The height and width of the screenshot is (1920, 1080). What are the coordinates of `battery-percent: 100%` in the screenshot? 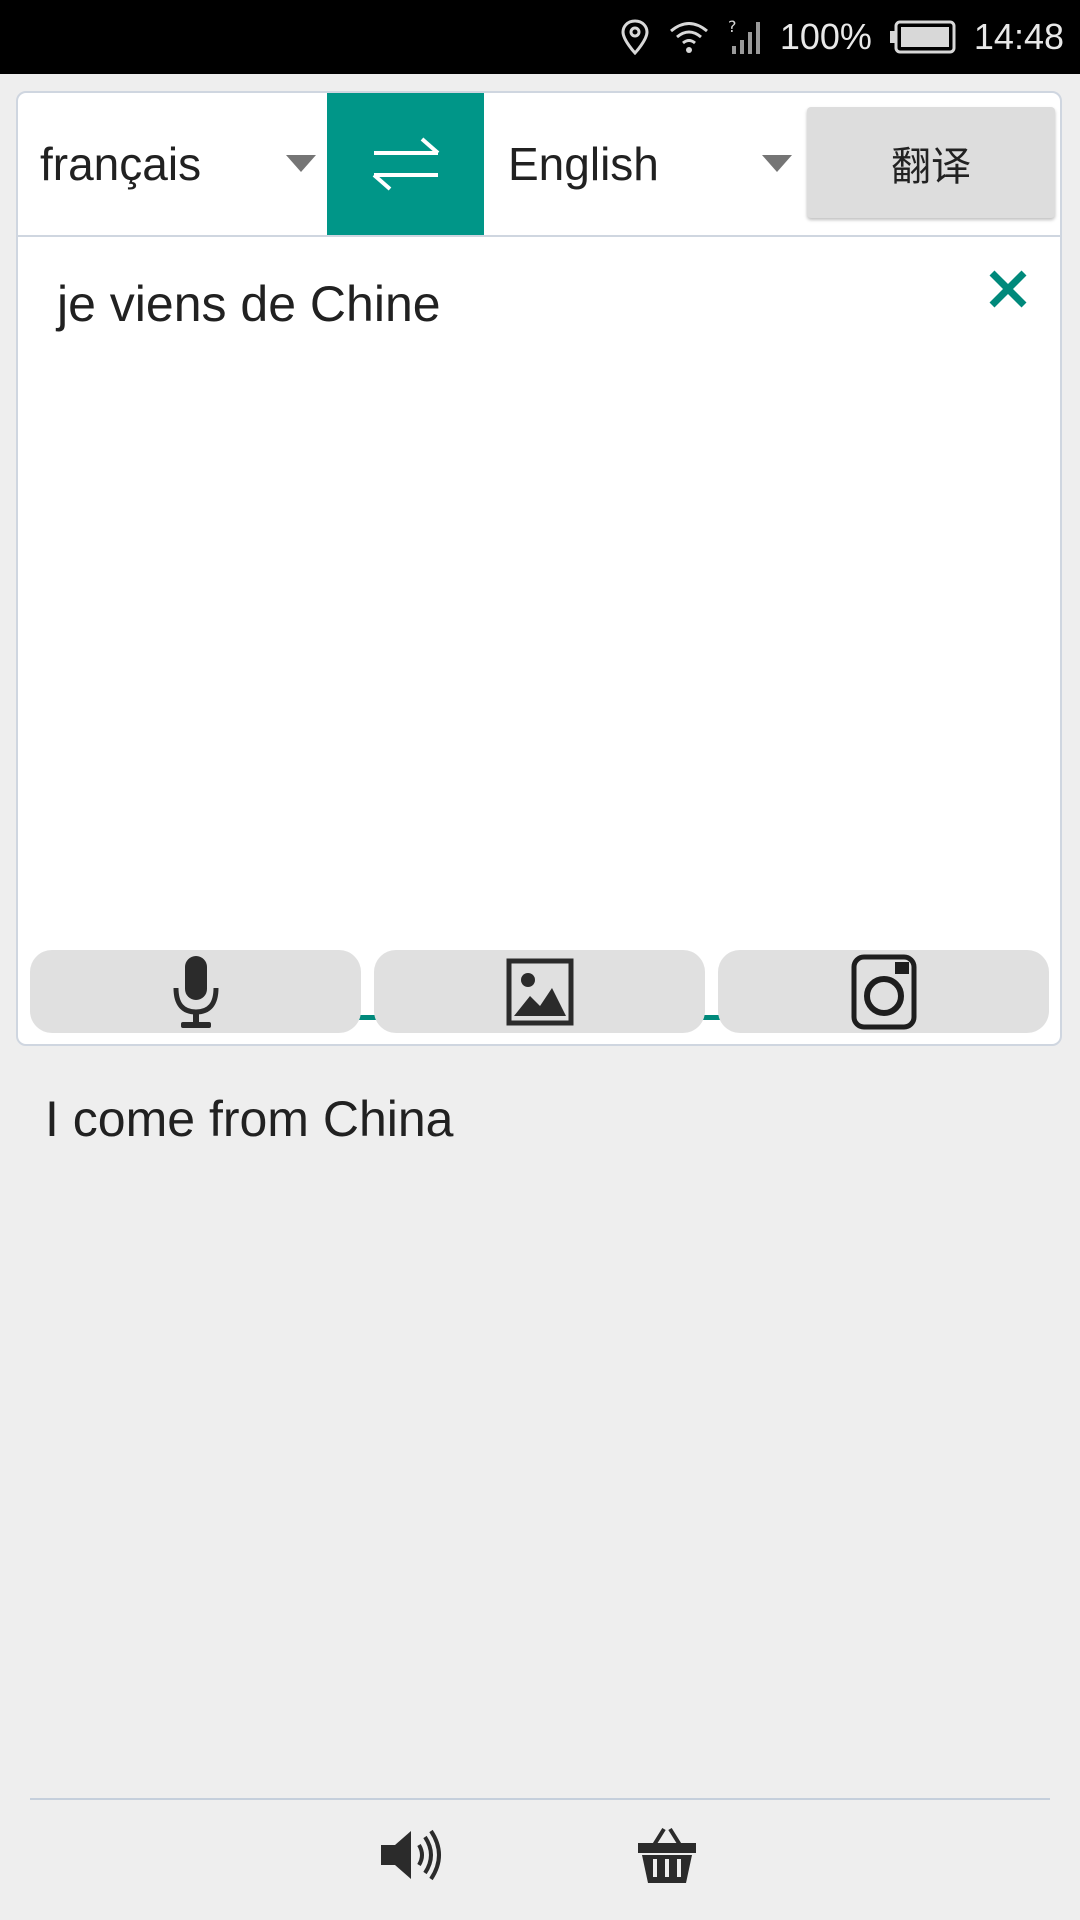 It's located at (825, 36).